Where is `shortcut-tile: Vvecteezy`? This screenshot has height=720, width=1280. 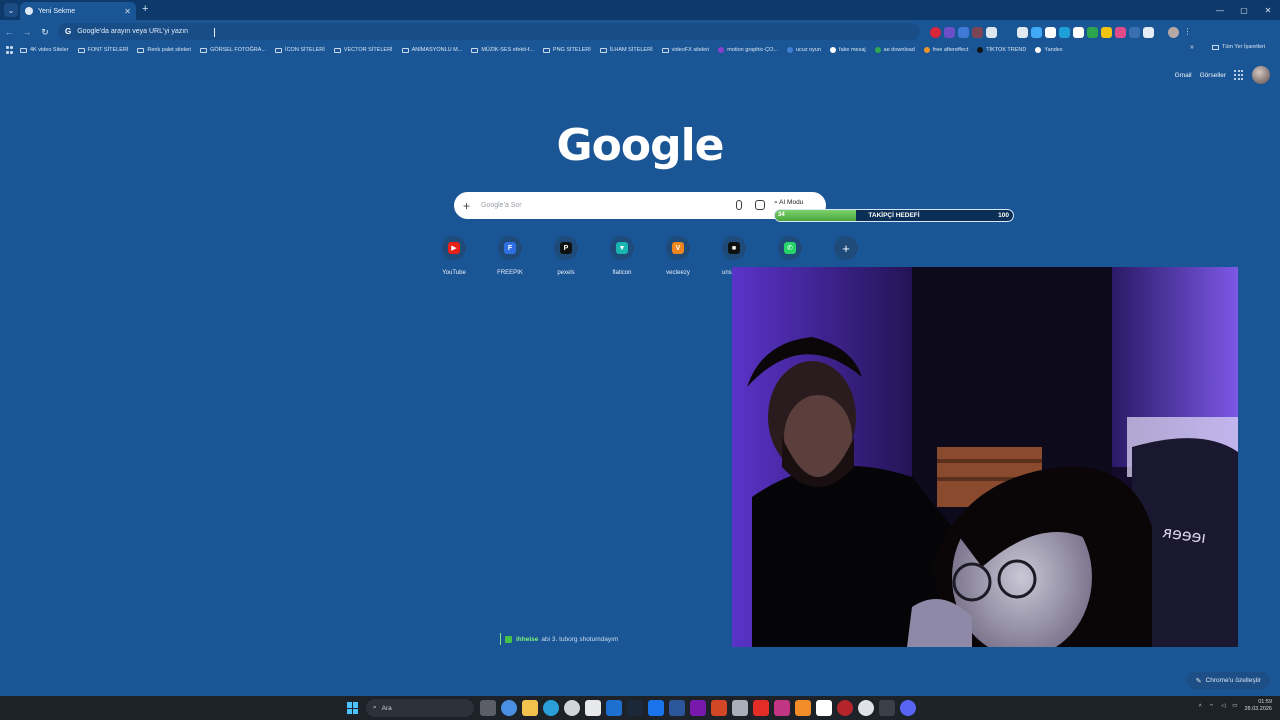 shortcut-tile: Vvecteezy is located at coordinates (678, 256).